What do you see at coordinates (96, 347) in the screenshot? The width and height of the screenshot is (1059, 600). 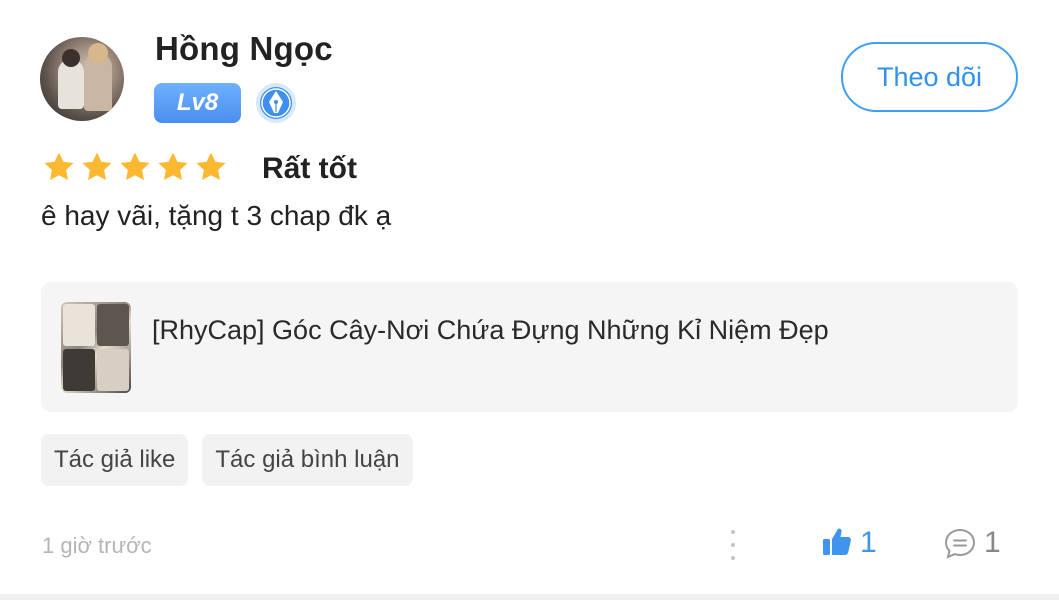 I see `work-cover-thumbnail` at bounding box center [96, 347].